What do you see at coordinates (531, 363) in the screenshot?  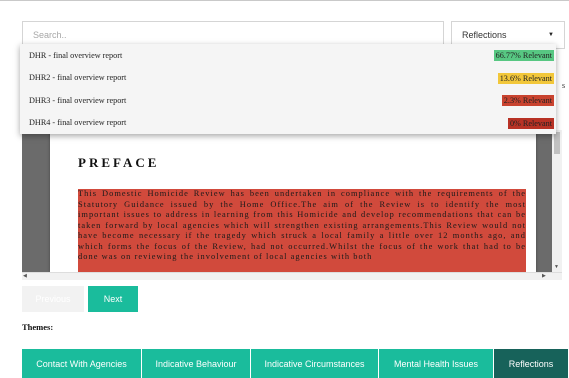 I see `tab-reflections: Reflections` at bounding box center [531, 363].